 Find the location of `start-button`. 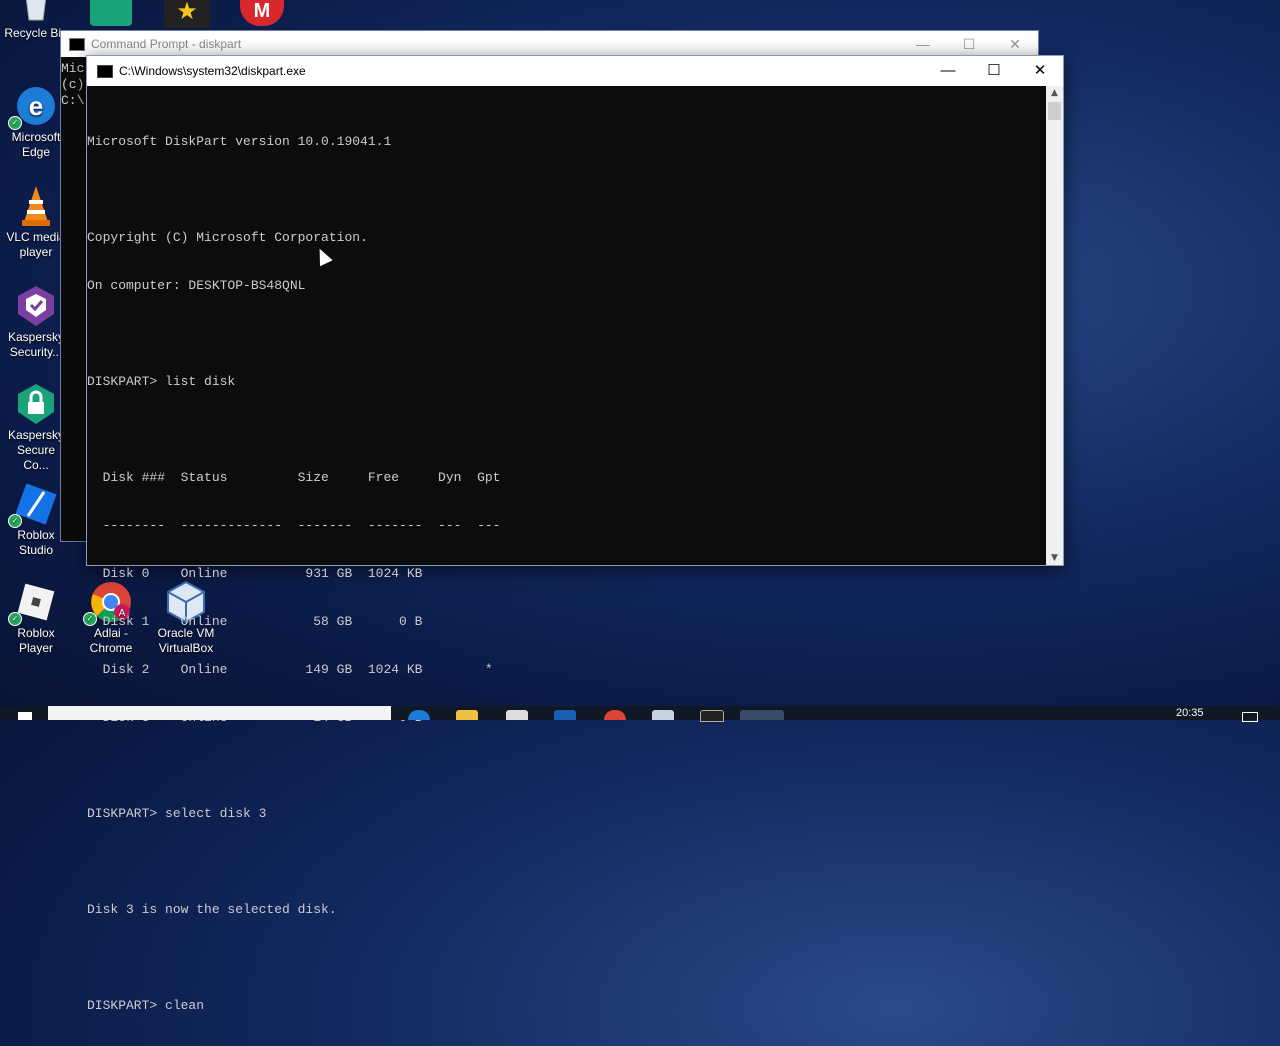

start-button is located at coordinates (25, 716).